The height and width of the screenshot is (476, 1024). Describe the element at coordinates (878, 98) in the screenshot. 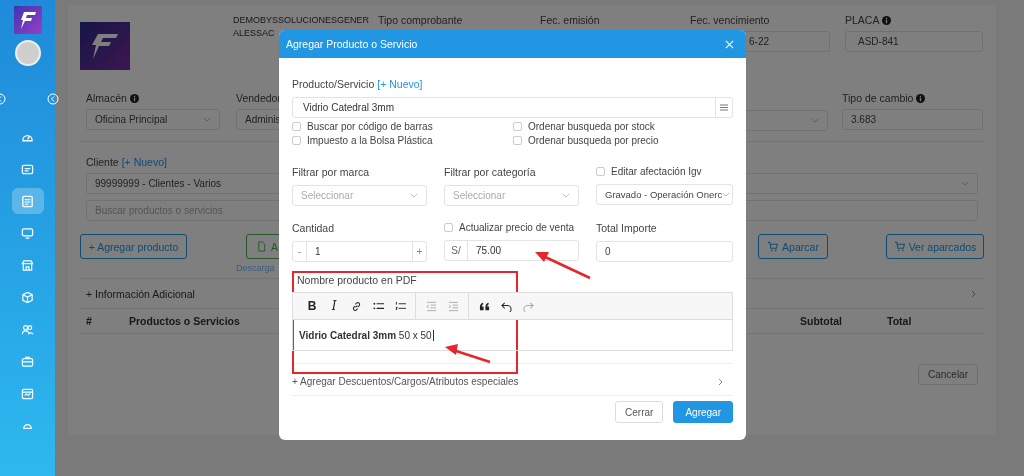

I see `field-label: Tipo de cambio` at that location.